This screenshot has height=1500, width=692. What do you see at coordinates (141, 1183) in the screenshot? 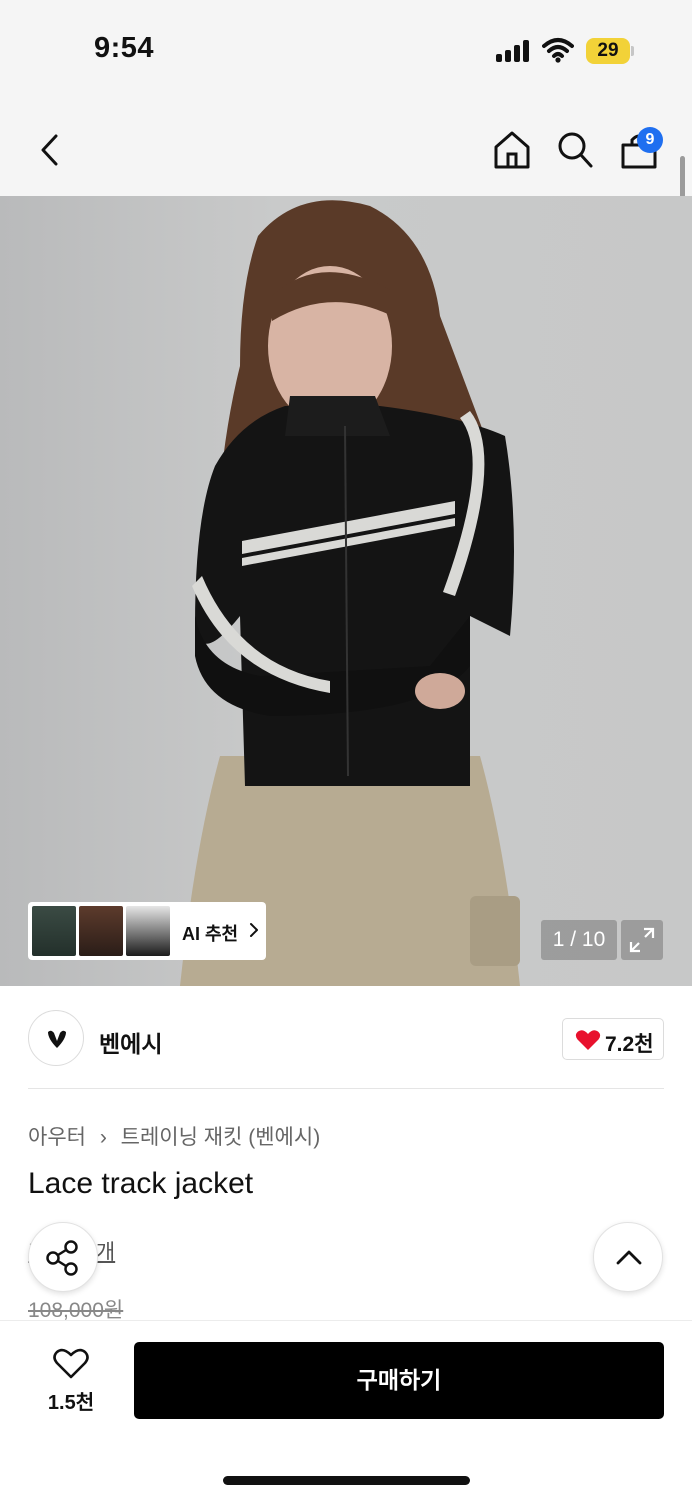
I see `product-title: Lace track jacket` at bounding box center [141, 1183].